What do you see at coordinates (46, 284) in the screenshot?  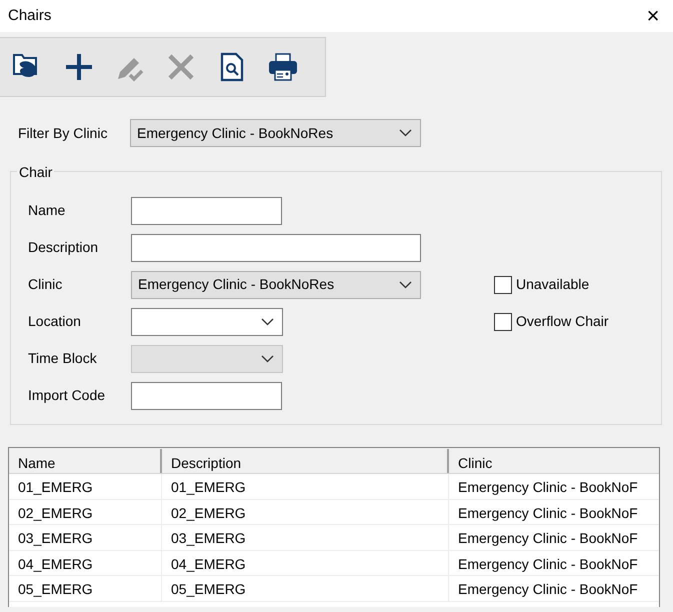 I see `field-label: Clinic` at bounding box center [46, 284].